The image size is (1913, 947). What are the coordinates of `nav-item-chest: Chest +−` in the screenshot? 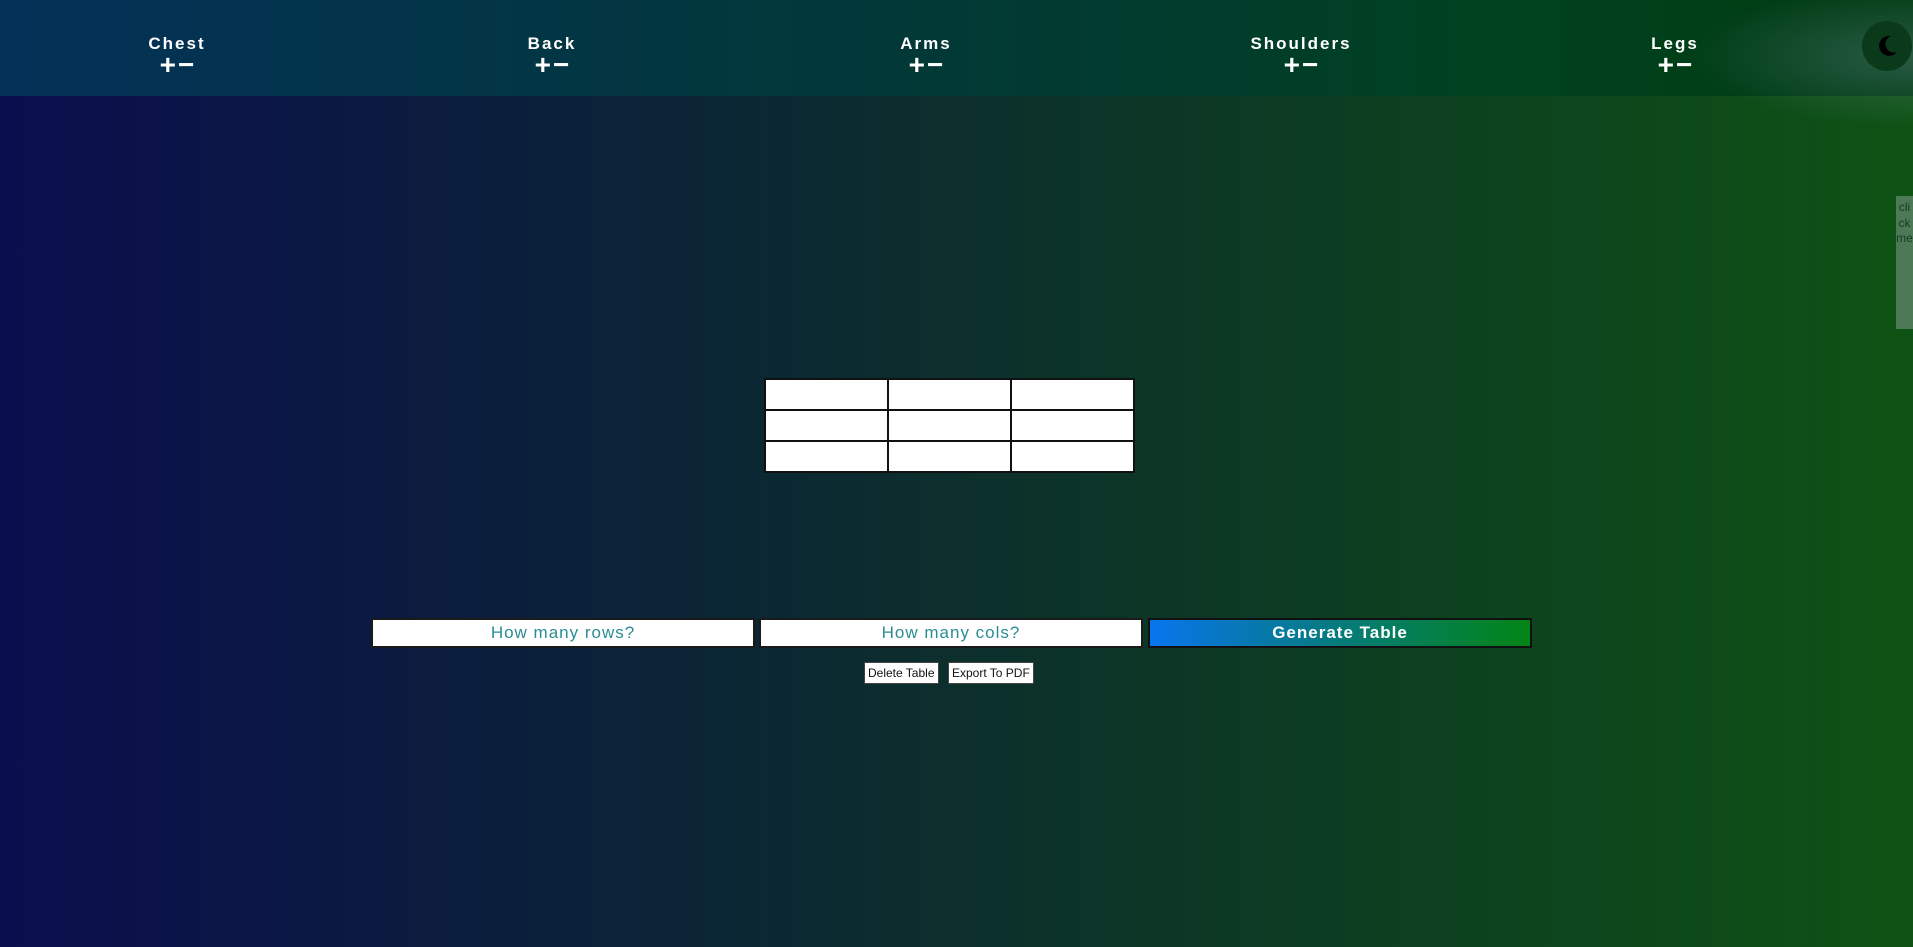 It's located at (177, 56).